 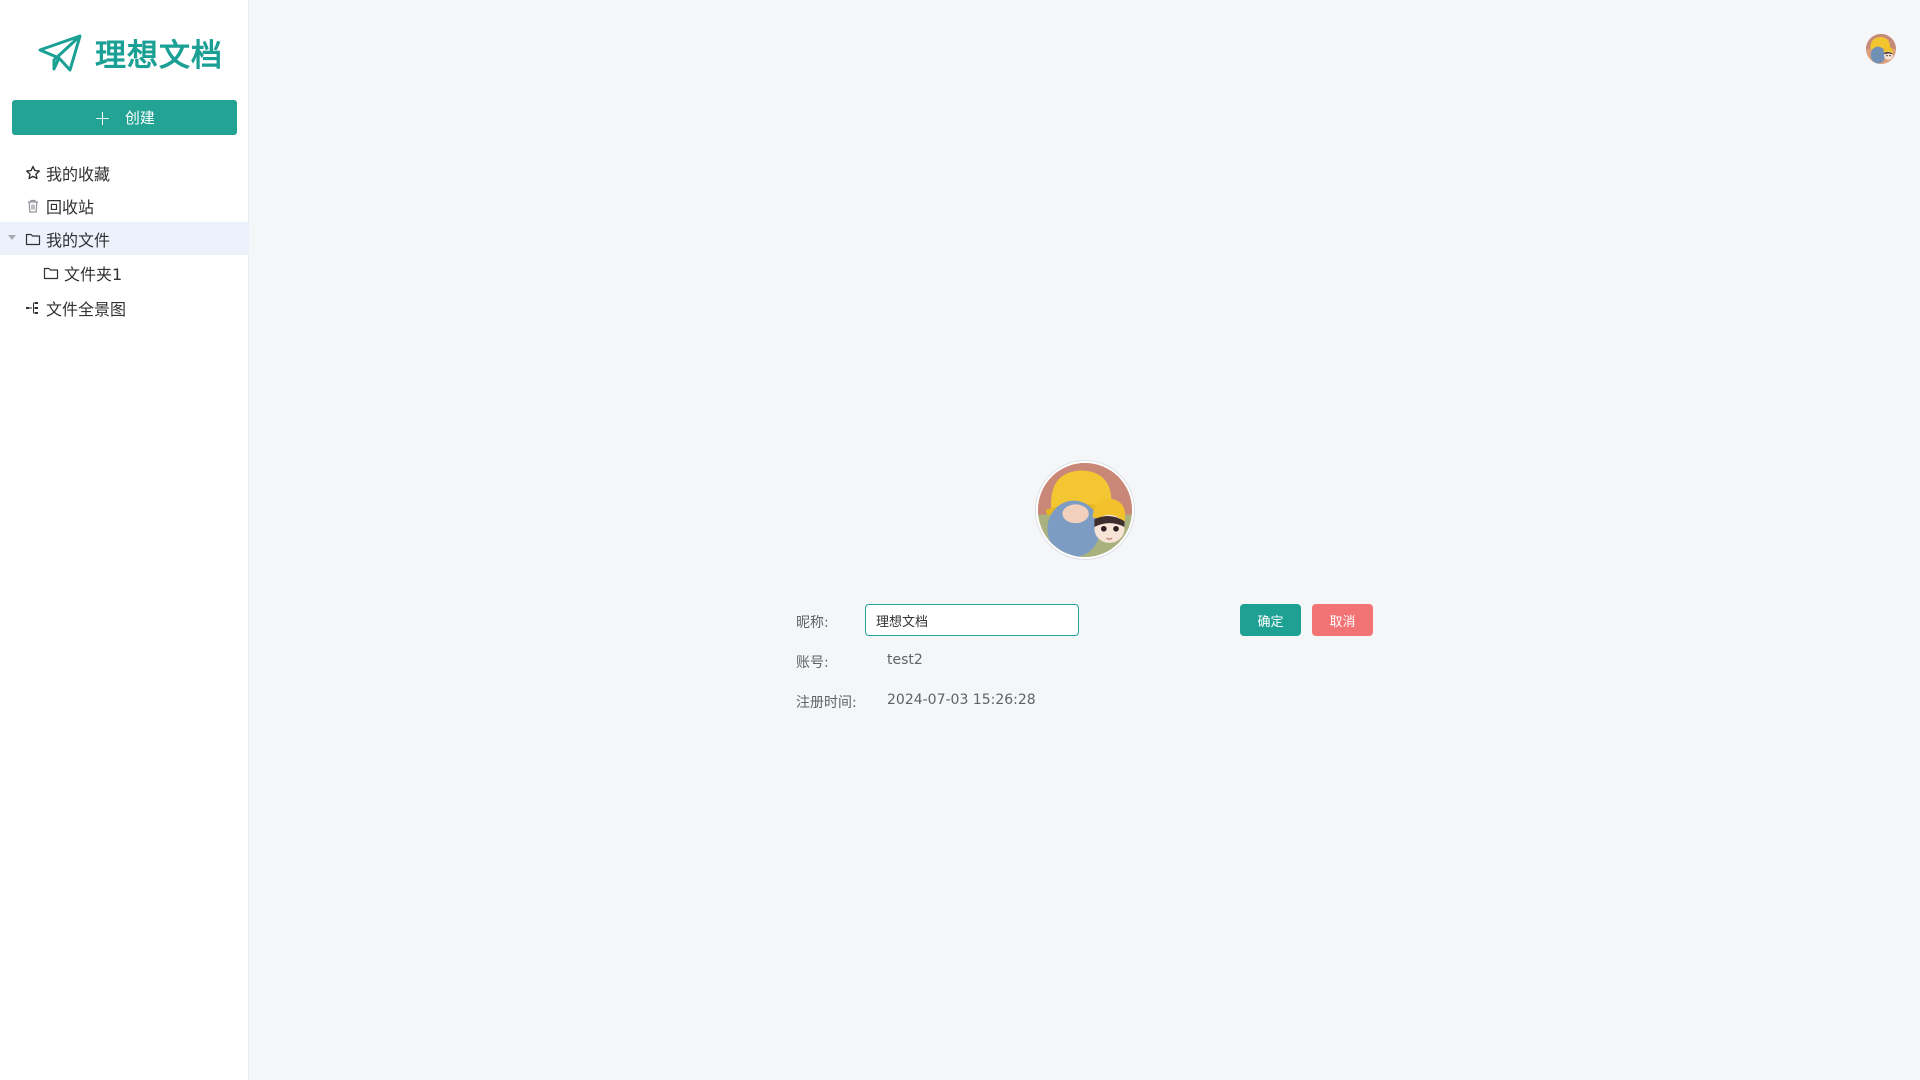 I want to click on sidebar-item-my-files: 我的文件, so click(x=124, y=238).